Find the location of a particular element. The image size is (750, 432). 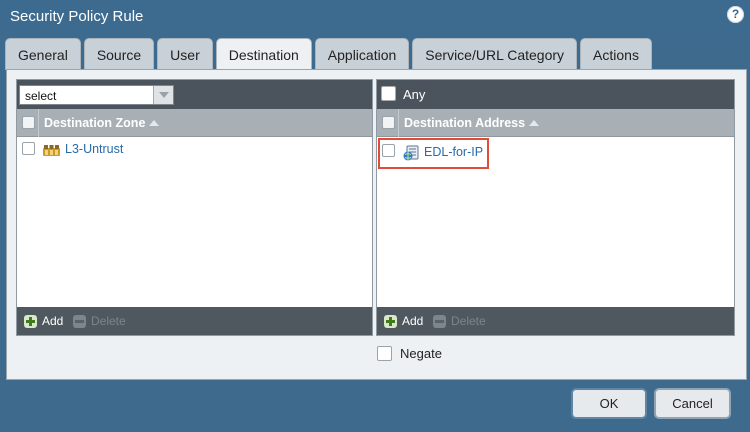

zone-column-sort: Destination Zone is located at coordinates (102, 123).